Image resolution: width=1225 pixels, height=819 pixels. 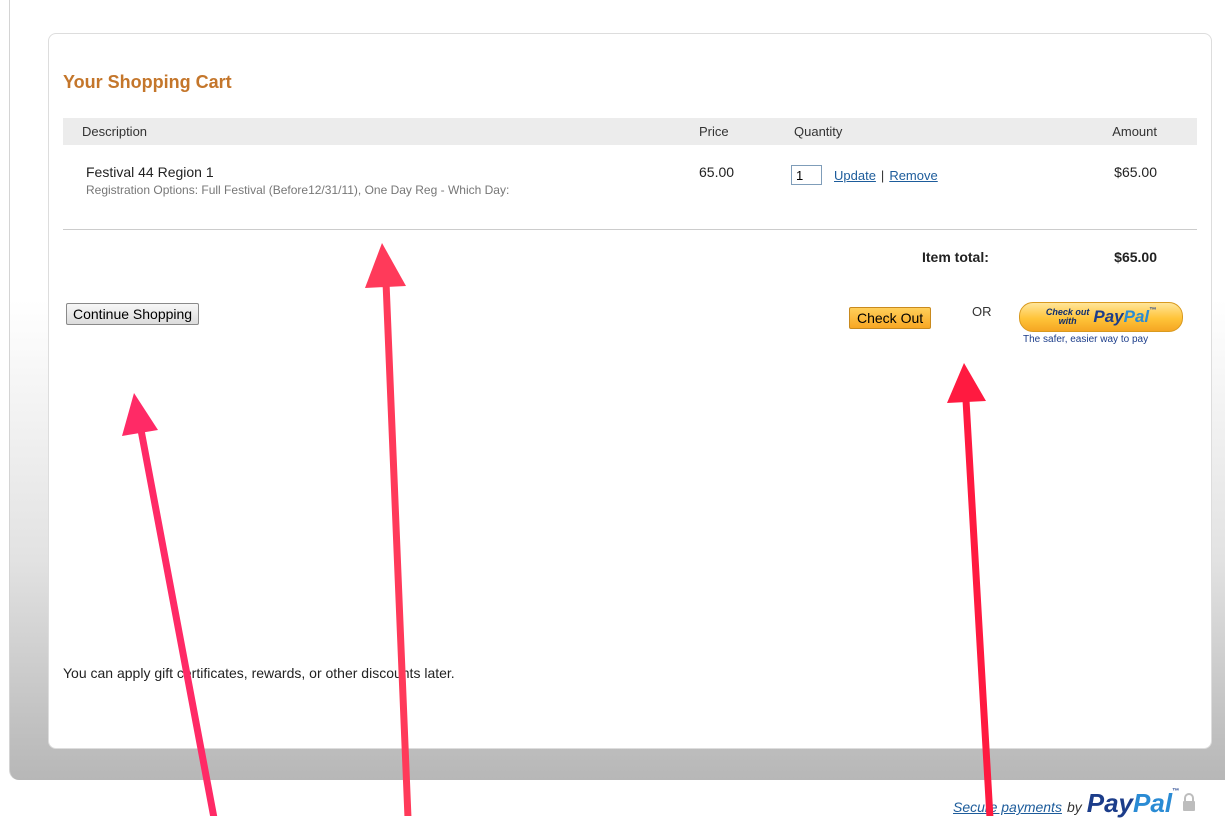 I want to click on arrow-cart-row, so click(x=388, y=529).